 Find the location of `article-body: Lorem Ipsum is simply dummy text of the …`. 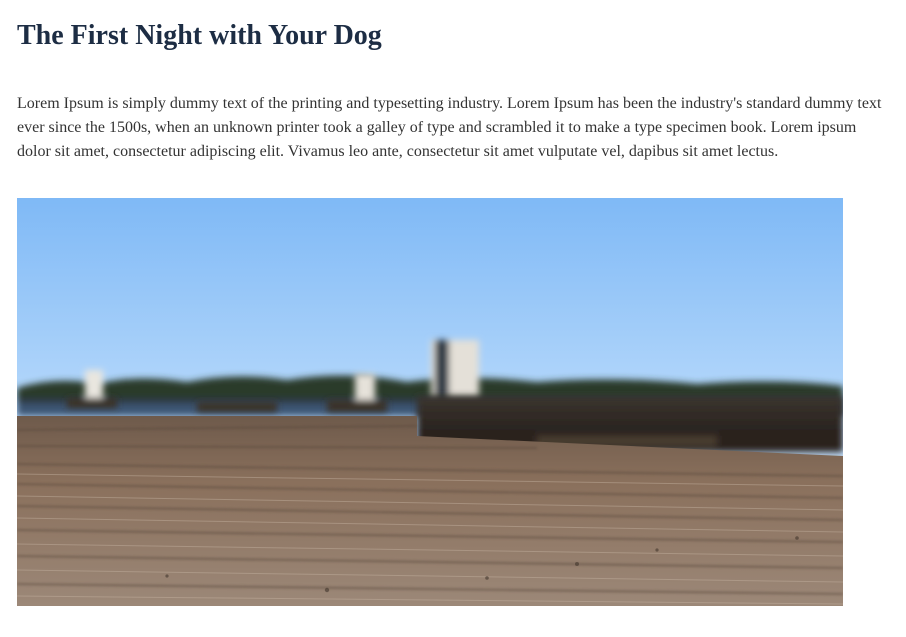

article-body: Lorem Ipsum is simply dummy text of the … is located at coordinates (449, 127).